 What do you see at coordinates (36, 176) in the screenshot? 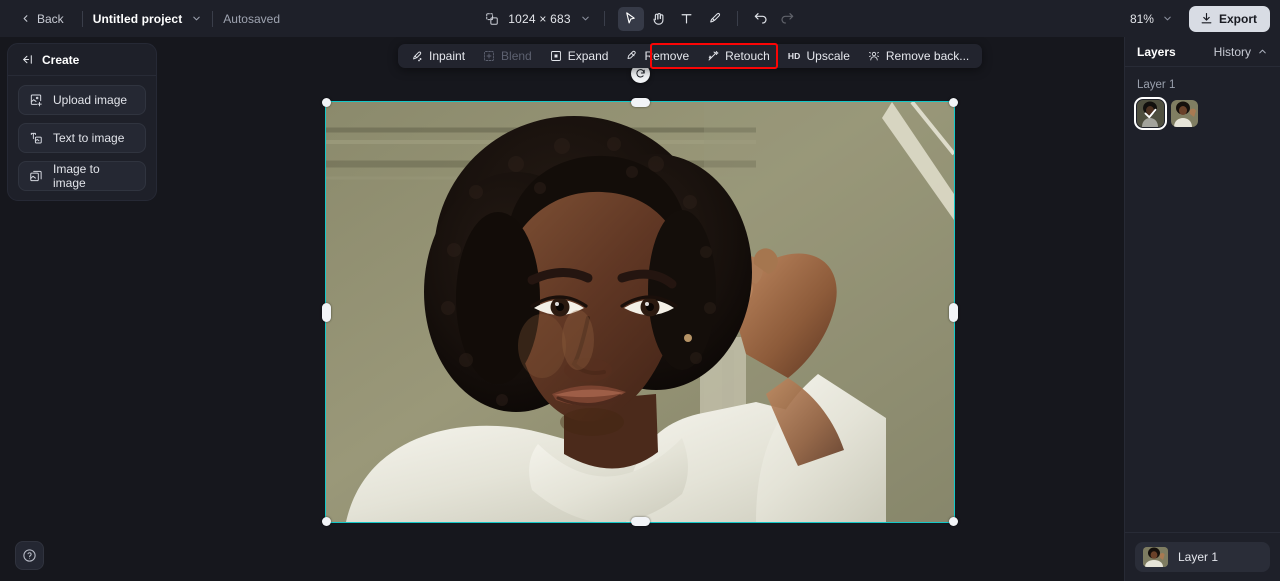
I see `image-to-image-icon` at bounding box center [36, 176].